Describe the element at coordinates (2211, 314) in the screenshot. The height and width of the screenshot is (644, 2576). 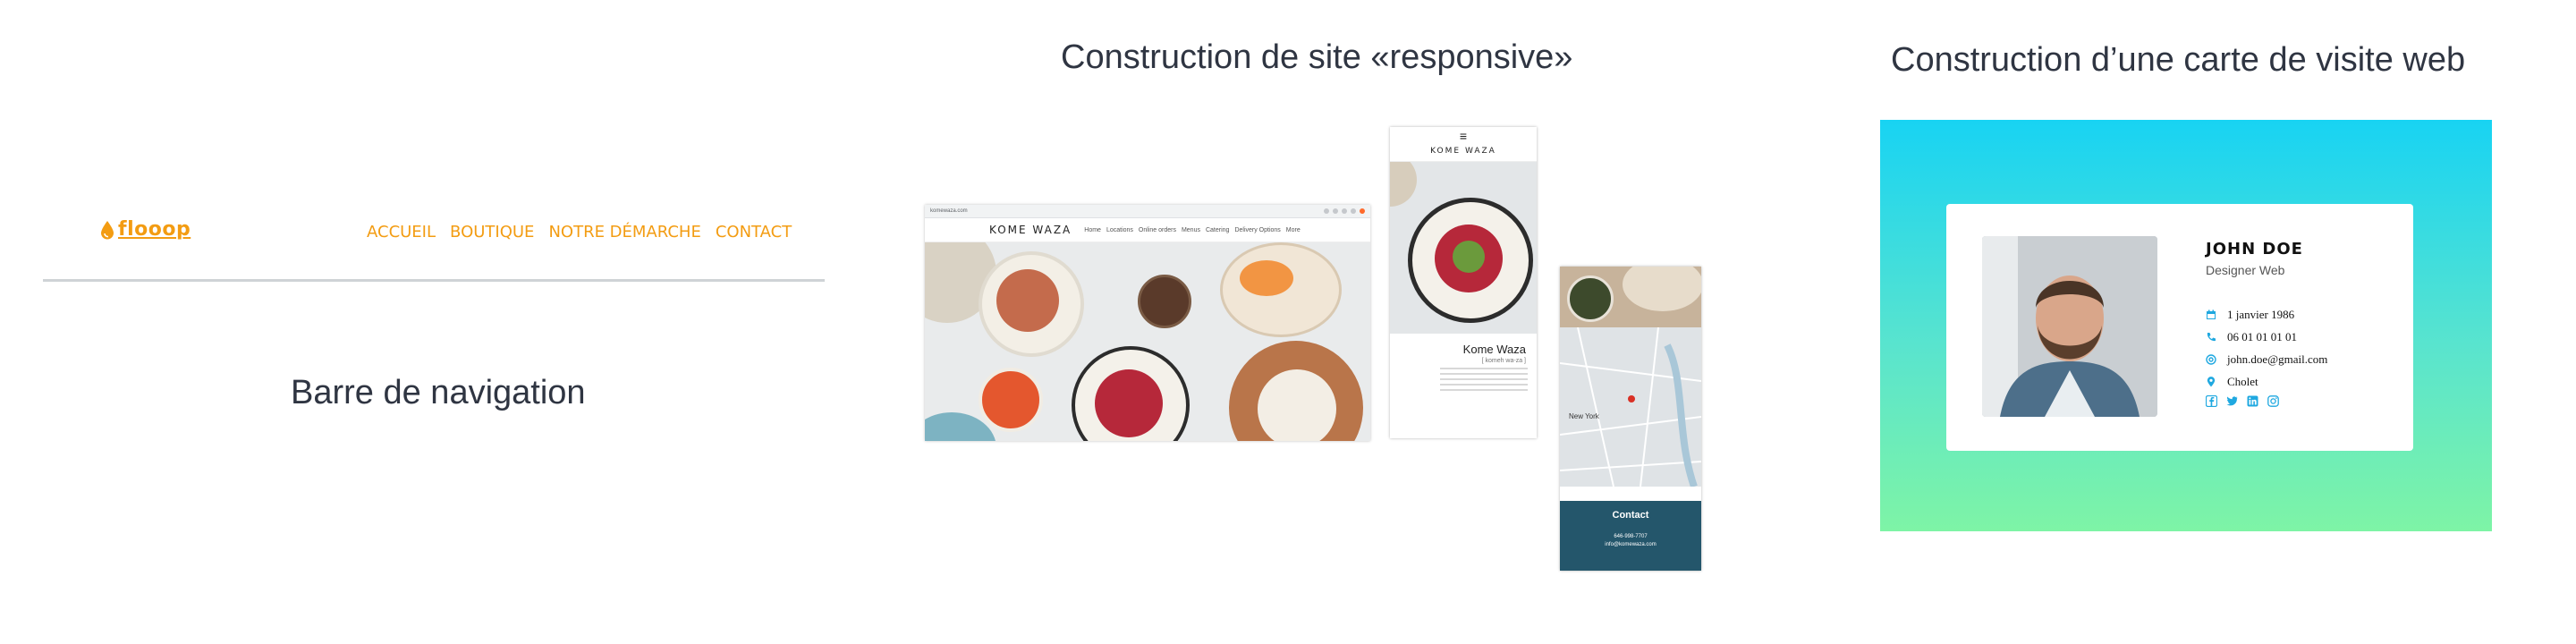
I see `calendar-icon` at that location.